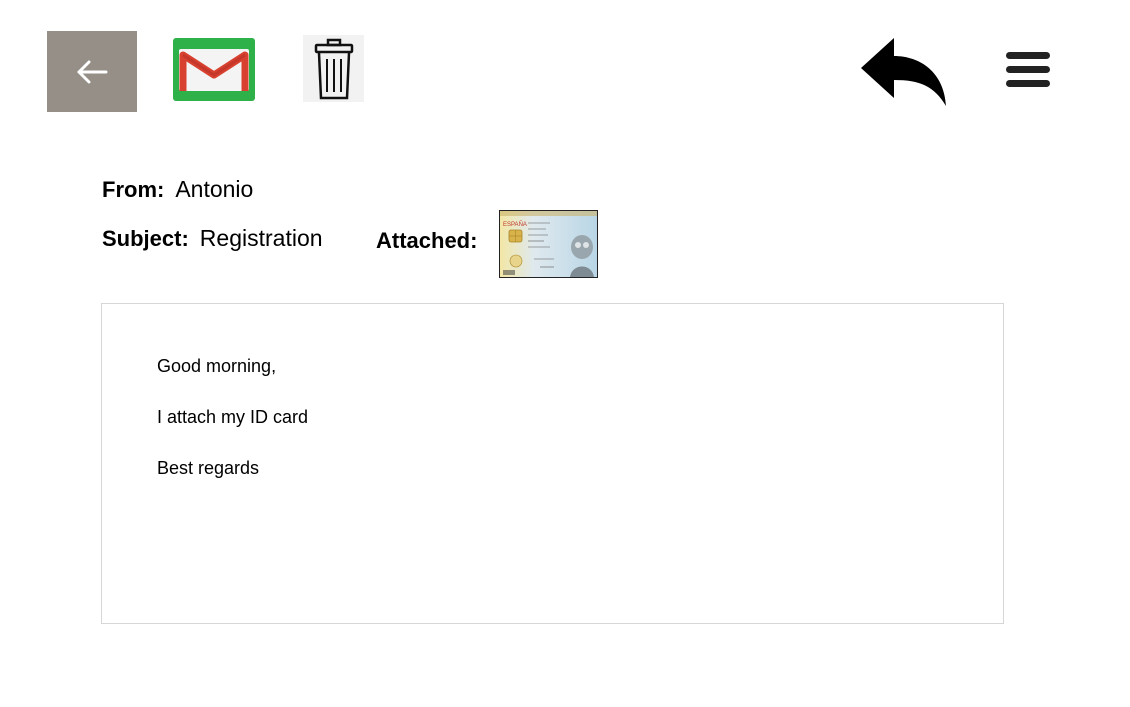  I want to click on subject-row: Subject: Registration, so click(212, 238).